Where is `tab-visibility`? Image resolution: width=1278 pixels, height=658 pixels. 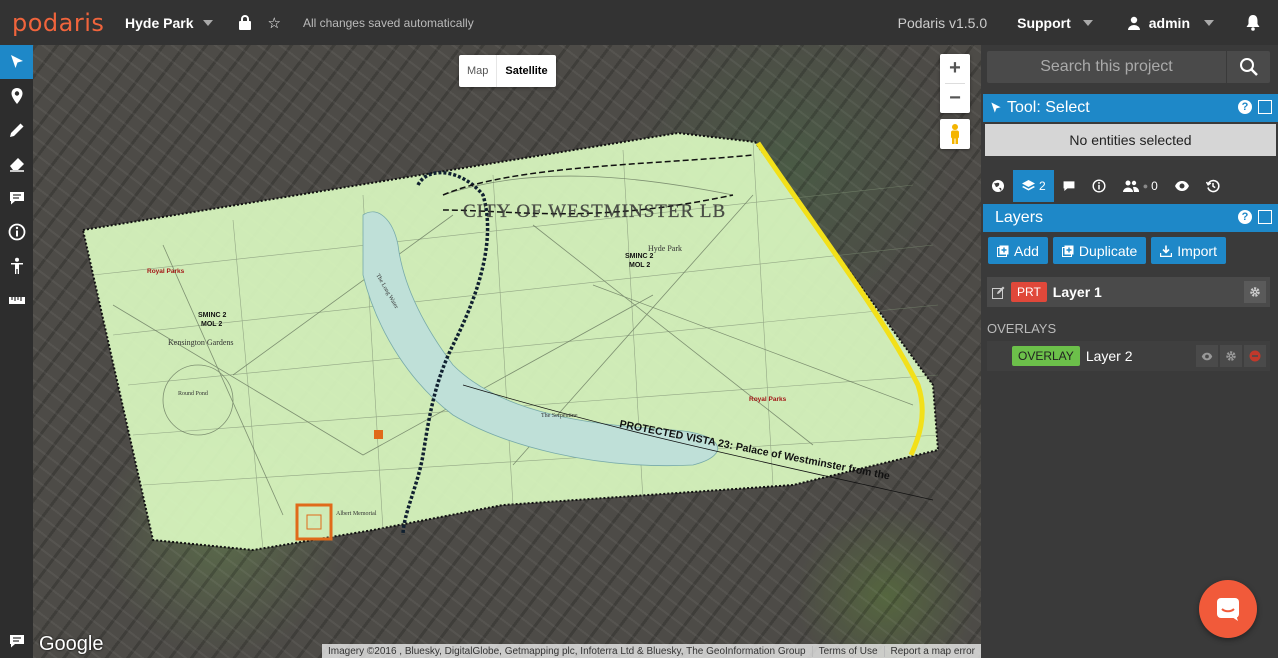 tab-visibility is located at coordinates (1182, 186).